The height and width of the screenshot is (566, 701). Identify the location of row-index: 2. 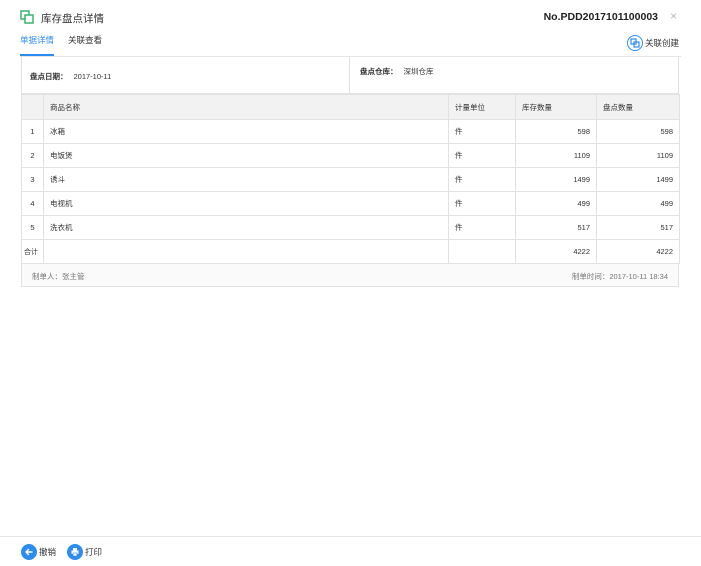
(32, 155).